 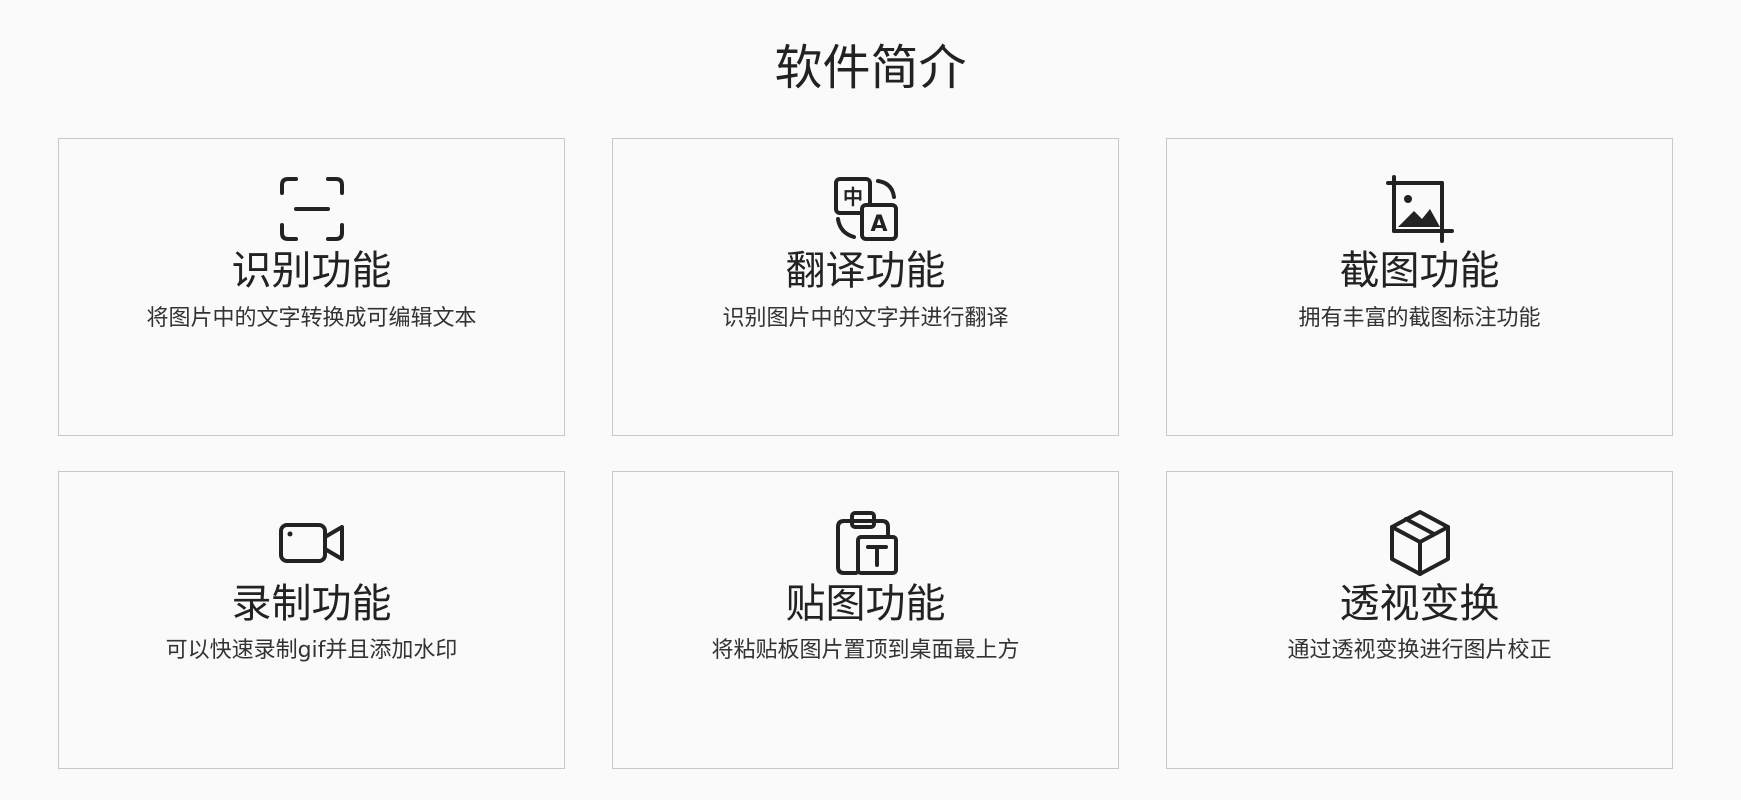 What do you see at coordinates (1419, 209) in the screenshot?
I see `crop-image-icon` at bounding box center [1419, 209].